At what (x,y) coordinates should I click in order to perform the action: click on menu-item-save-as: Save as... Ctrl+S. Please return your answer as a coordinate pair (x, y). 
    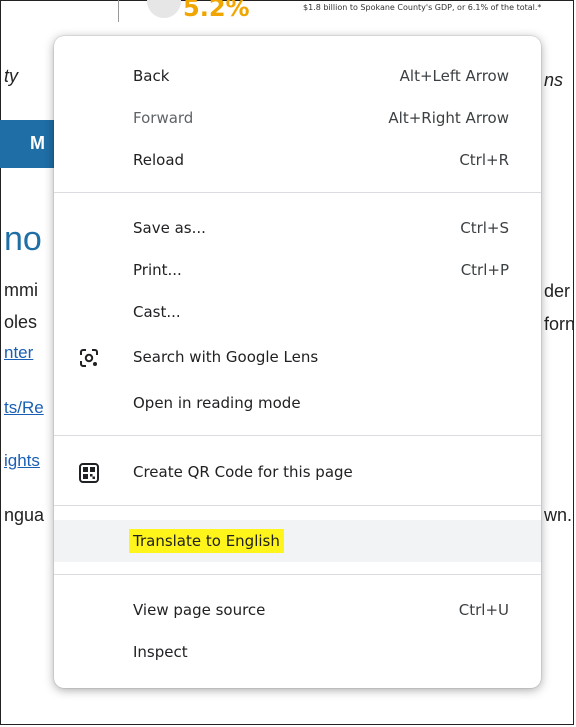
    Looking at the image, I should click on (297, 228).